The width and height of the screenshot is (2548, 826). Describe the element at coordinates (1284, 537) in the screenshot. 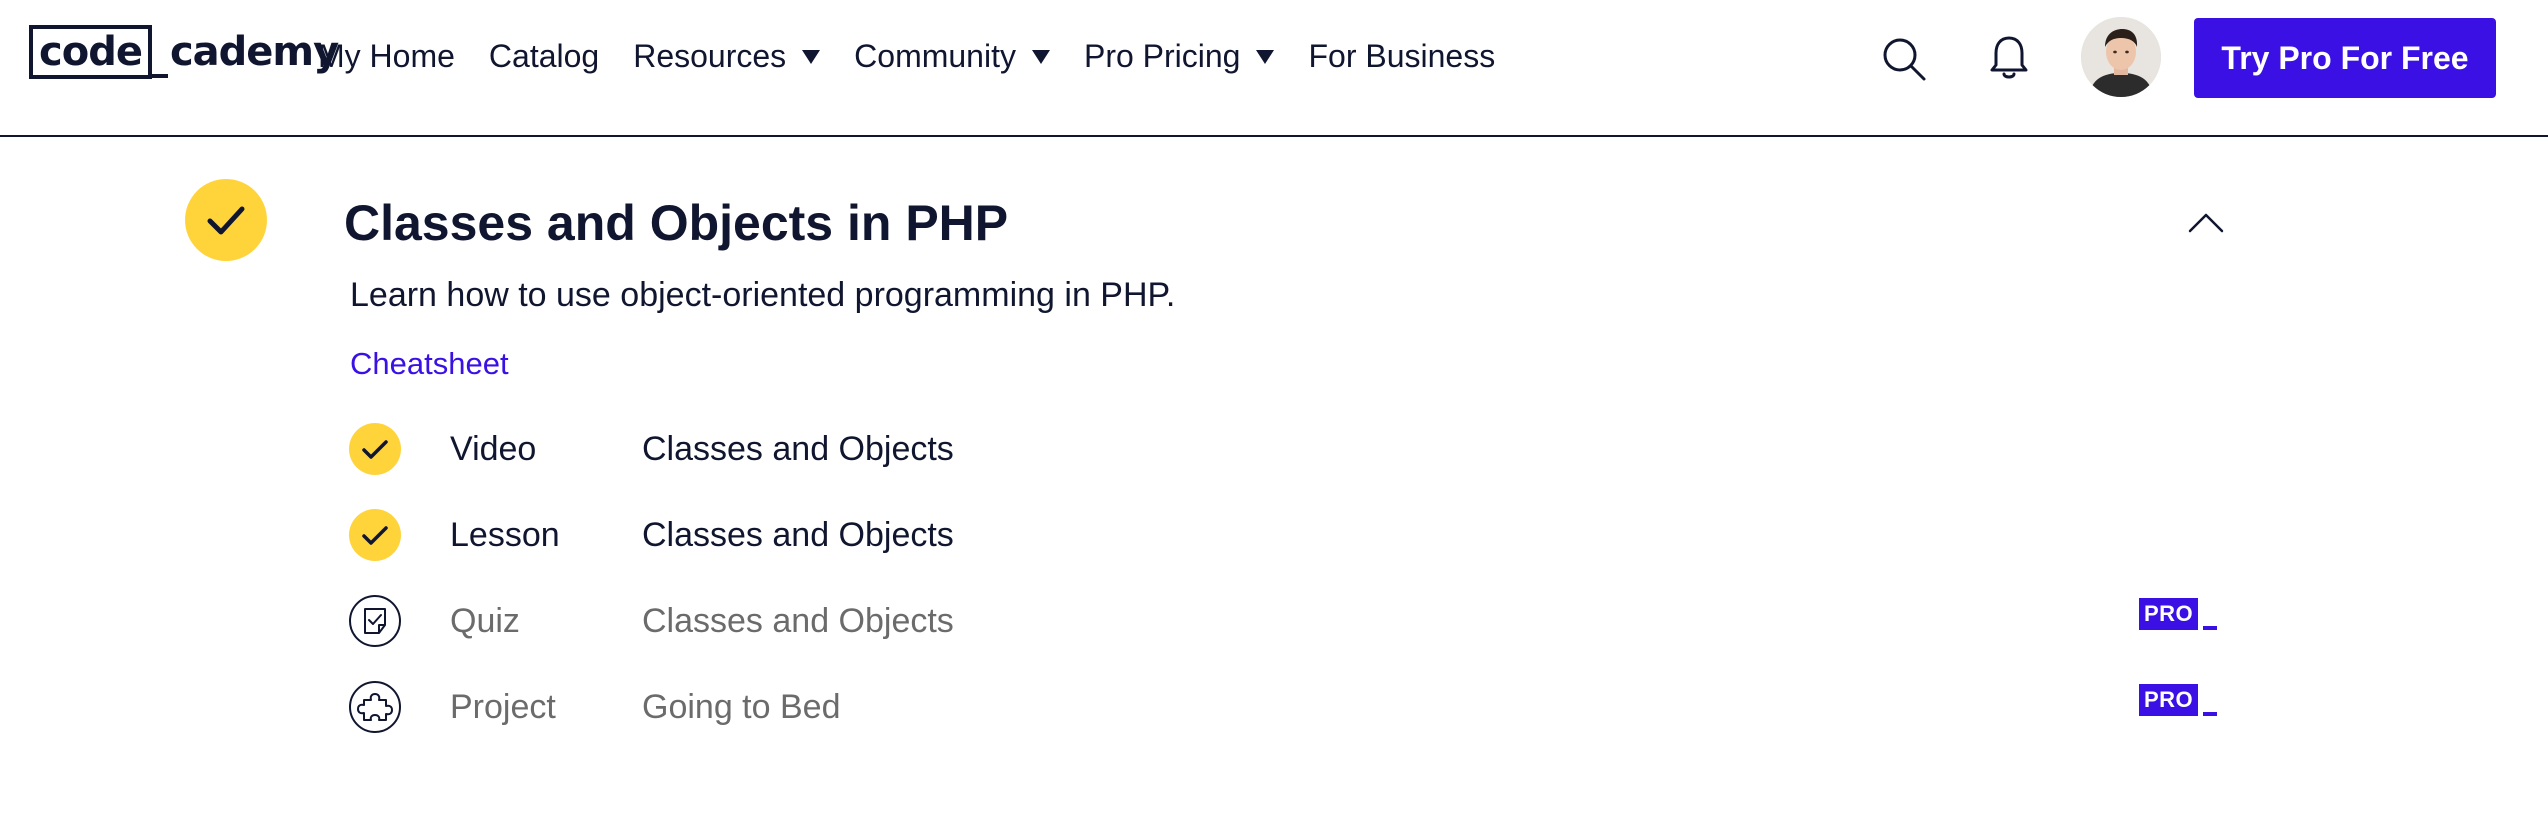

I see `content-item-lesson: Lesson Classes and Objects` at that location.